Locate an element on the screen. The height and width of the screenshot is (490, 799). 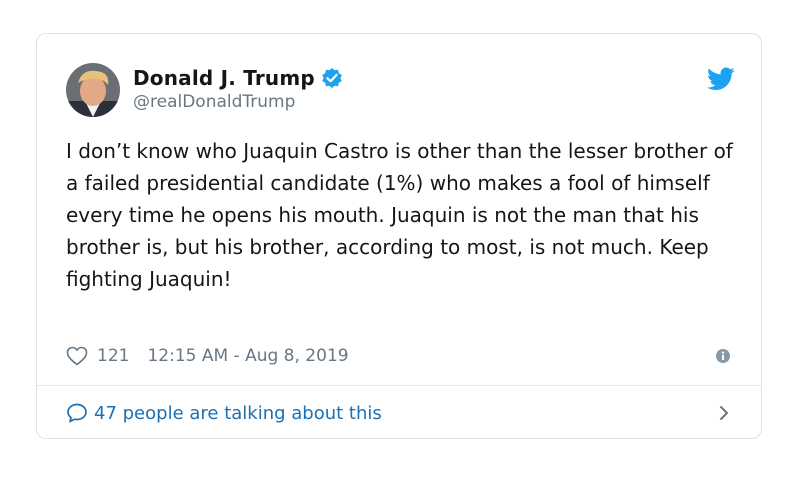
heart-icon is located at coordinates (77, 356).